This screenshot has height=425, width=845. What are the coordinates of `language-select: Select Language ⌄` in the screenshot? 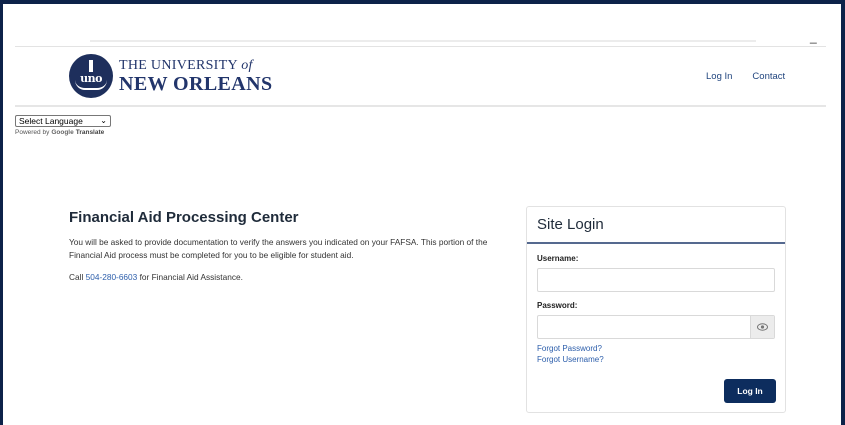 It's located at (63, 121).